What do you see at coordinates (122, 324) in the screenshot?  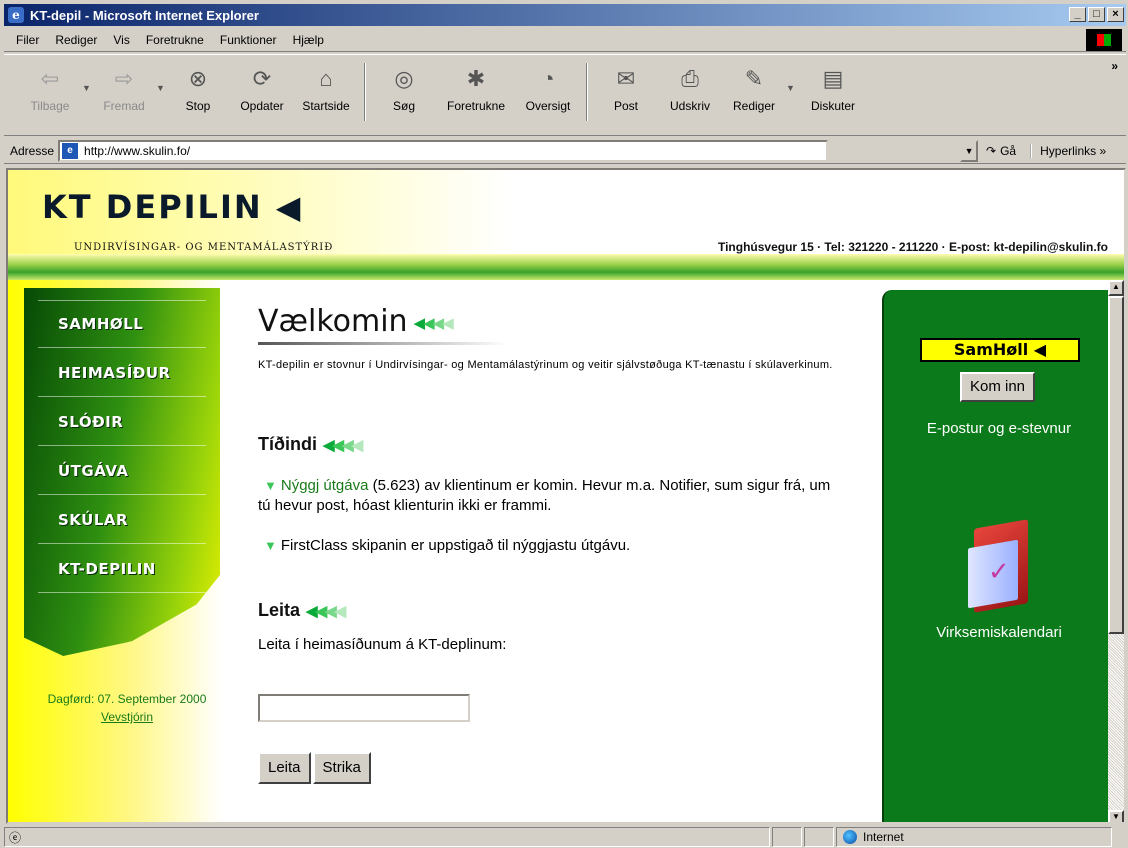 I see `nav-samholl: SAMHØLL` at bounding box center [122, 324].